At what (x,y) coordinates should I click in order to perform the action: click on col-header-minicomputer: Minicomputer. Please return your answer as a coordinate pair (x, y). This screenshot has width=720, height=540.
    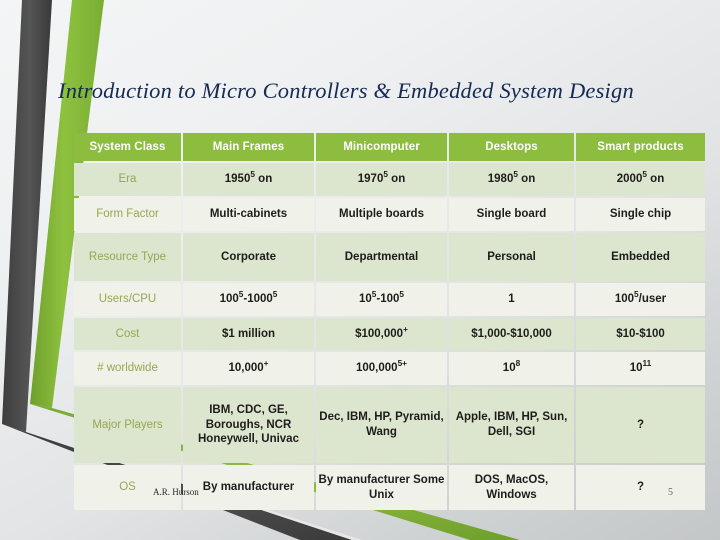
    Looking at the image, I should click on (381, 147).